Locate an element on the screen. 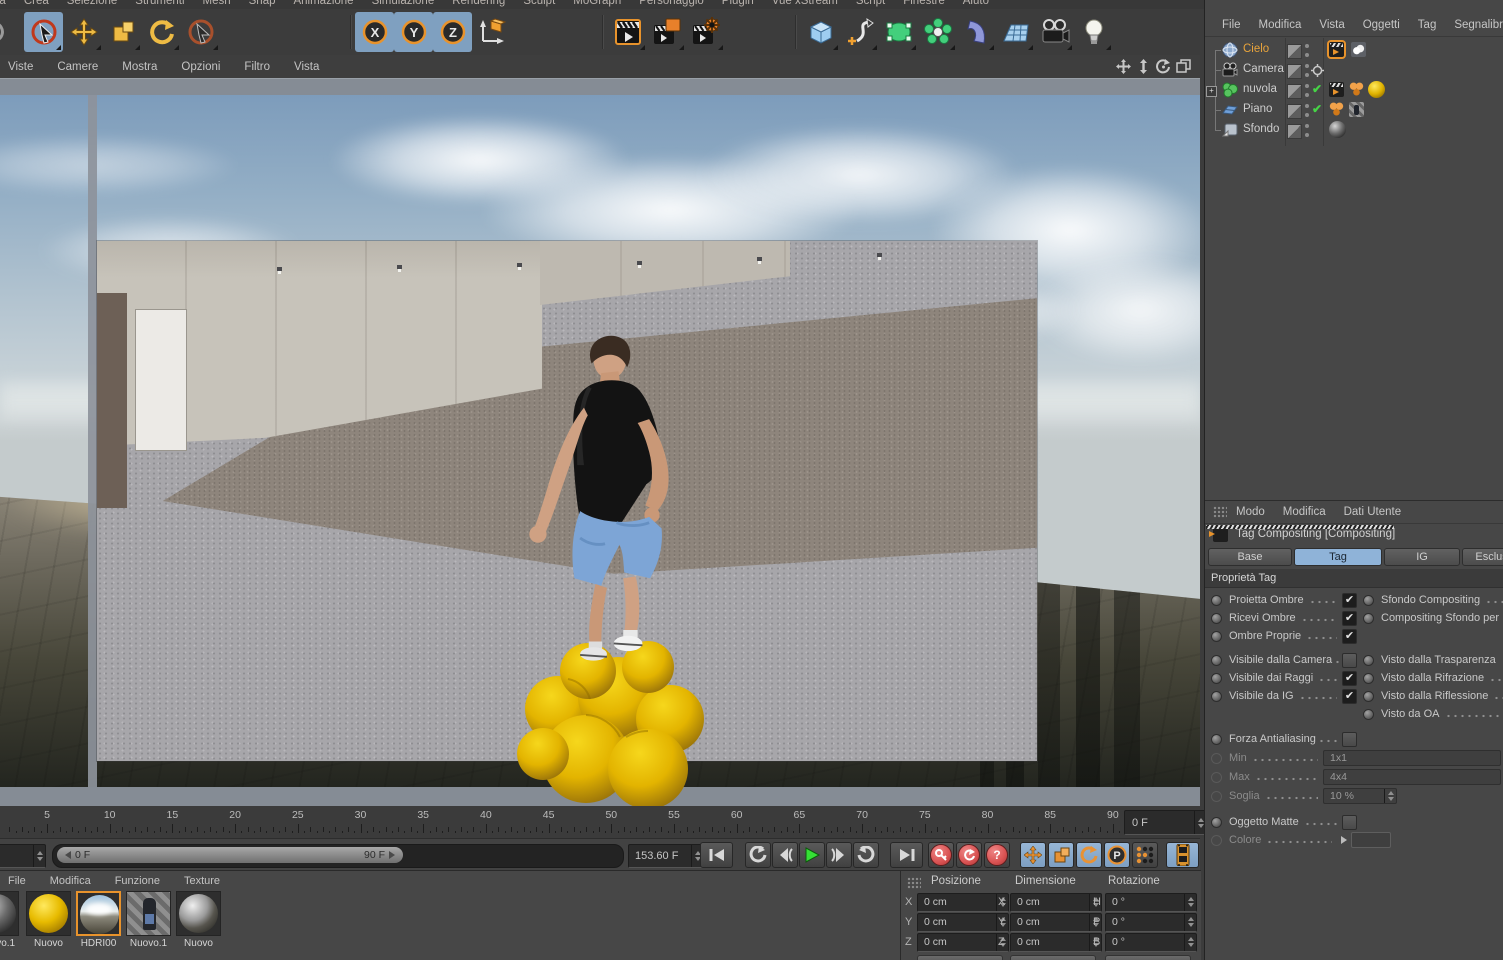 Image resolution: width=1503 pixels, height=960 pixels. vp-menu-filtro: Filtro is located at coordinates (257, 67).